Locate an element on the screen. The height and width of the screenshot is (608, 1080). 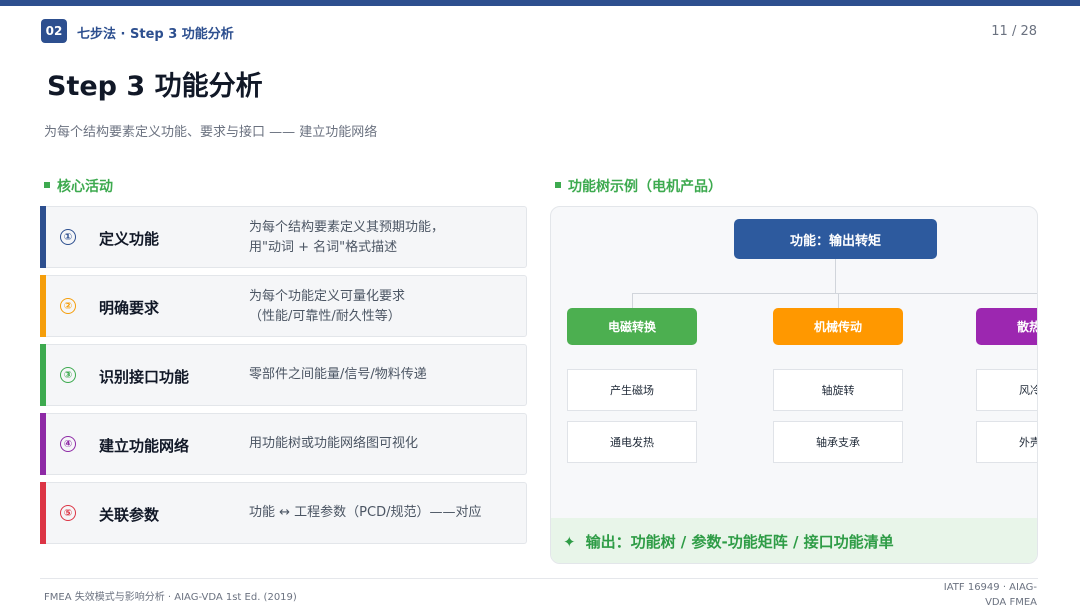
tree-root-node: 功能：输出转矩 is located at coordinates (835, 239).